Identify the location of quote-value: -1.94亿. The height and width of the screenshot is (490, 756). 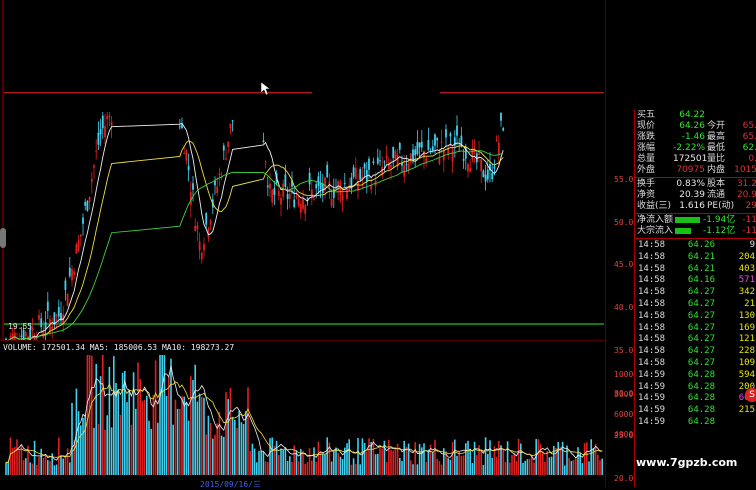
(718, 220).